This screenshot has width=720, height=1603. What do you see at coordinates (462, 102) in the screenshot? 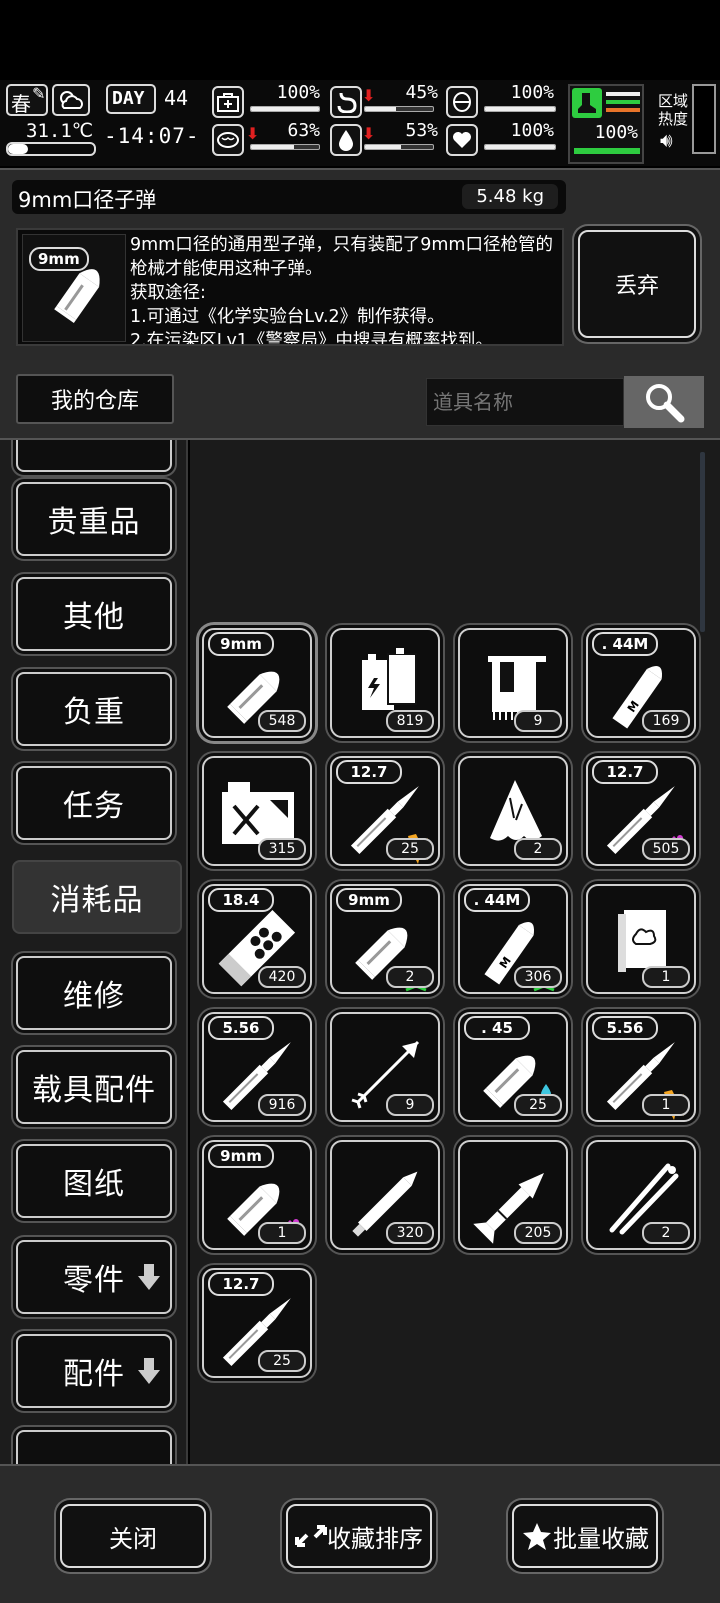
I see `helmet-icon` at bounding box center [462, 102].